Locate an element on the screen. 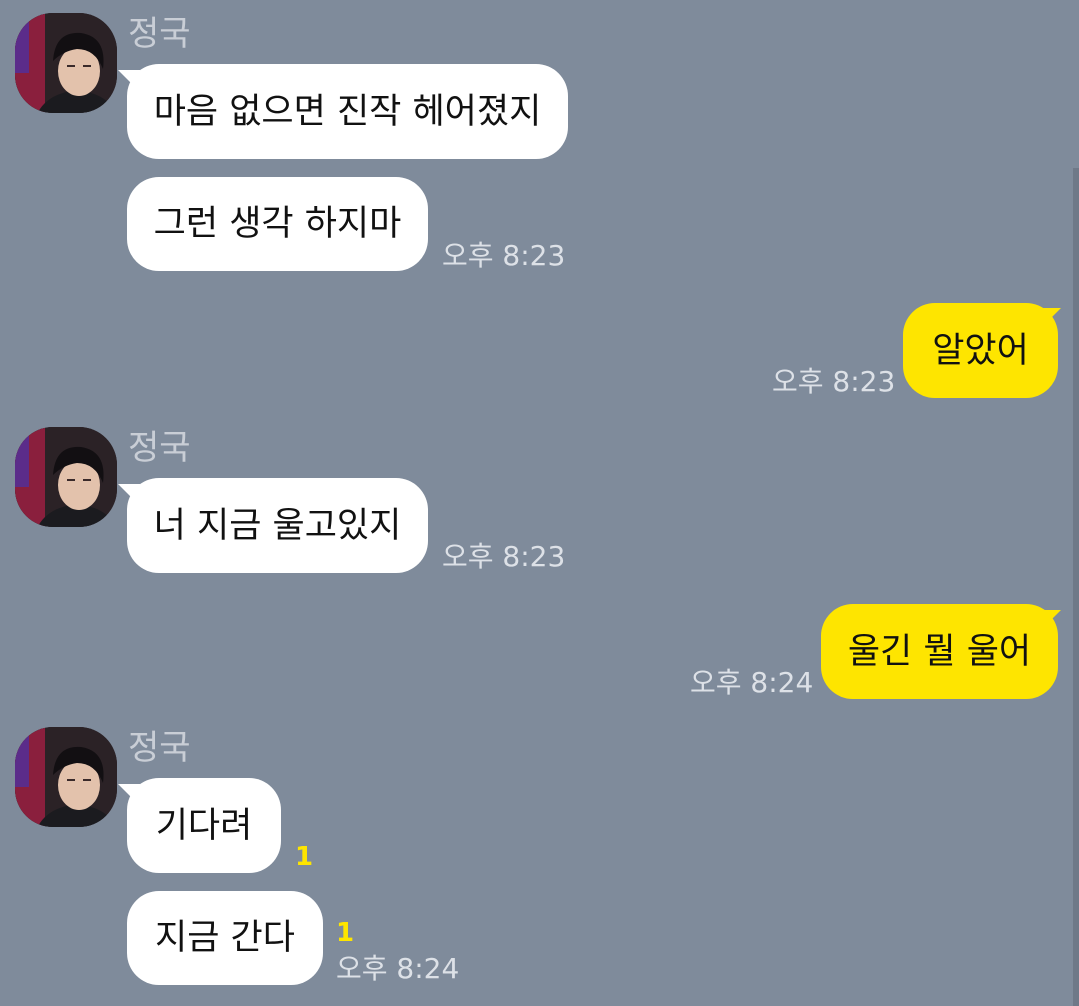 This screenshot has width=1079, height=1006. message-bubble: 울긴 뭘 울어 is located at coordinates (939, 651).